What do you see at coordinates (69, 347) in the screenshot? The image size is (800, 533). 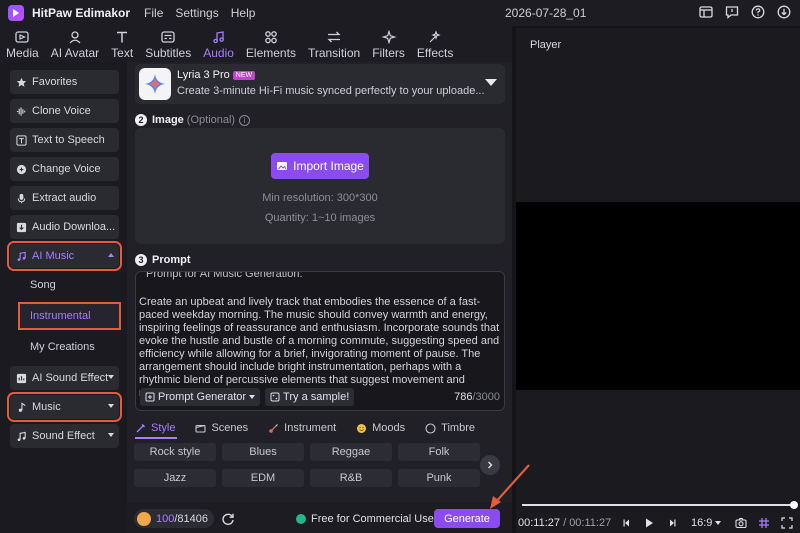 I see `sidebar-sub-my-creations: My Creations` at bounding box center [69, 347].